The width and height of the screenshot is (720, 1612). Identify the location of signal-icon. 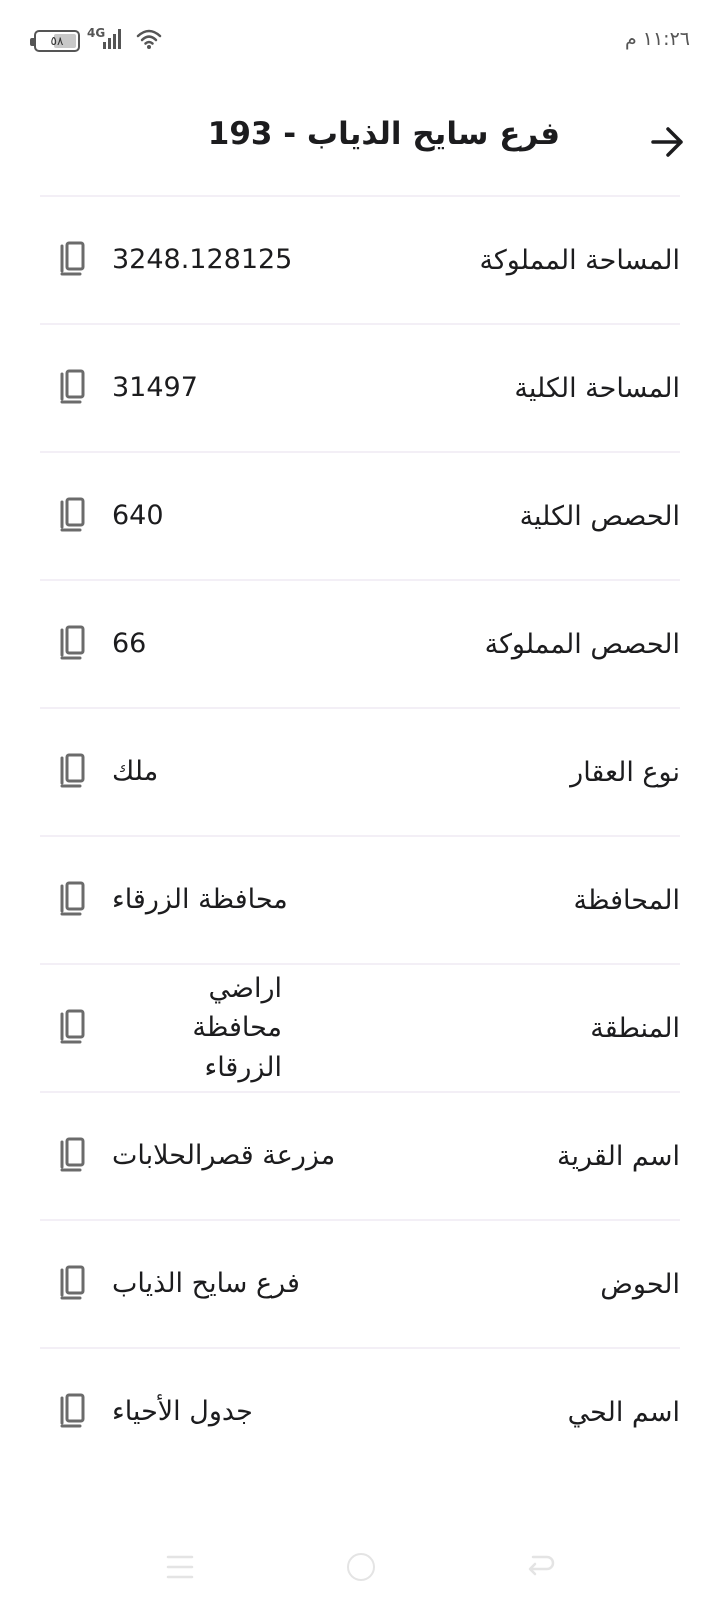
(112, 39).